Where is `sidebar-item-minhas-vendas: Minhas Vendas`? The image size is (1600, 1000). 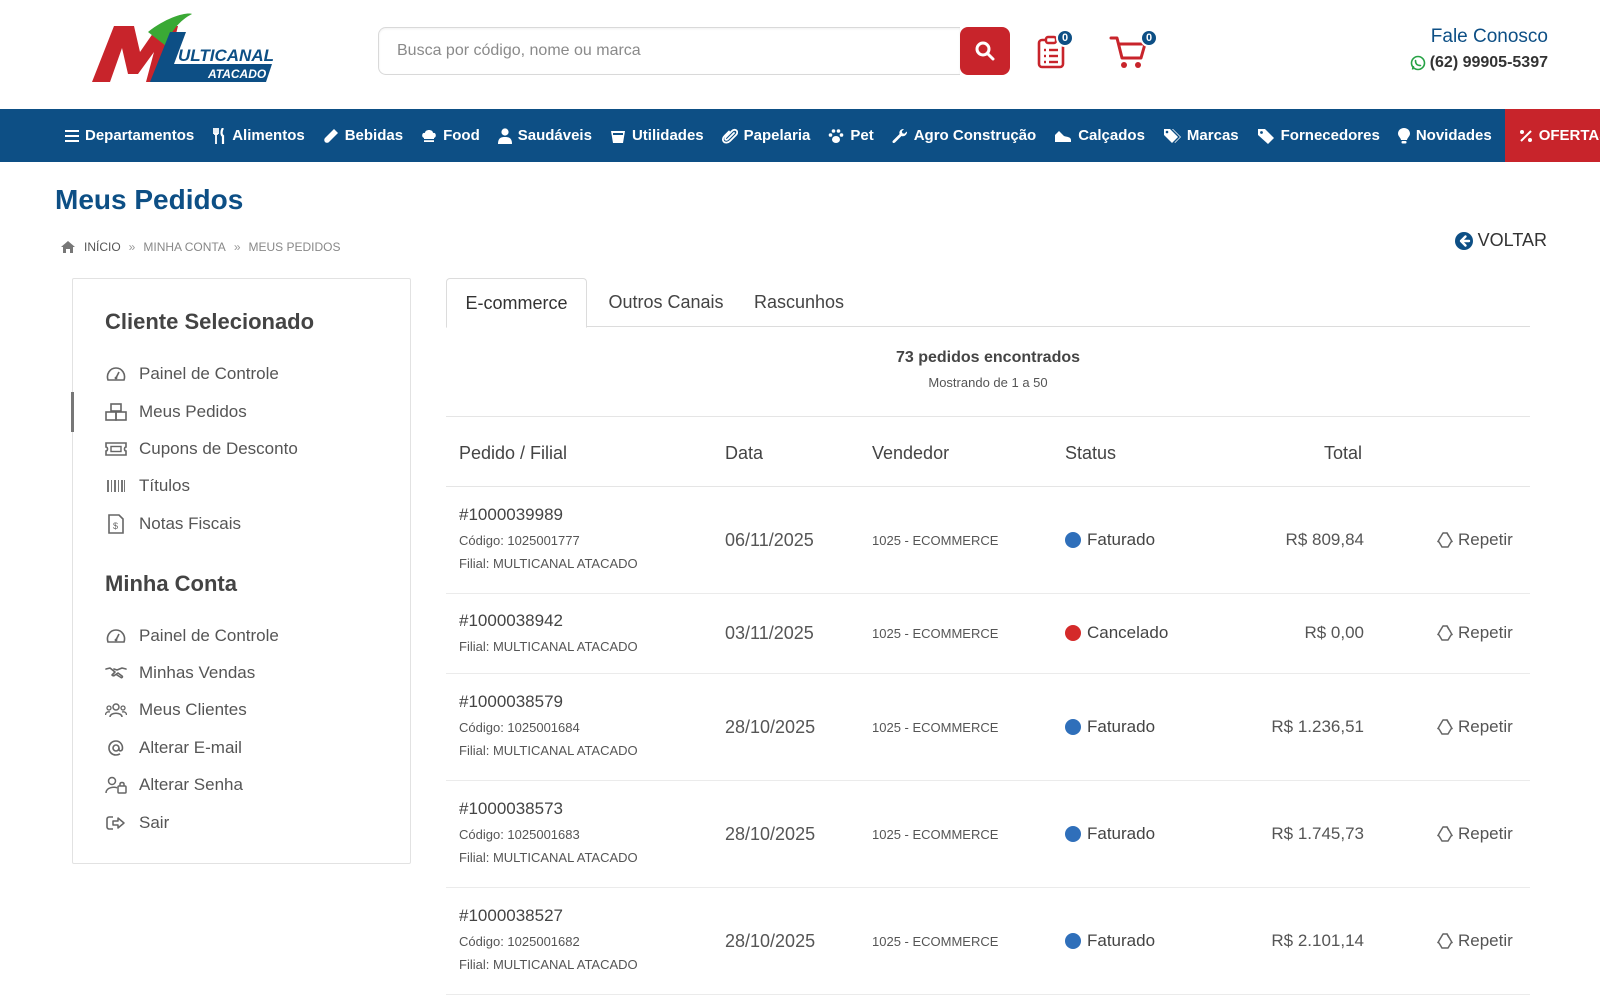 sidebar-item-minhas-vendas: Minhas Vendas is located at coordinates (180, 673).